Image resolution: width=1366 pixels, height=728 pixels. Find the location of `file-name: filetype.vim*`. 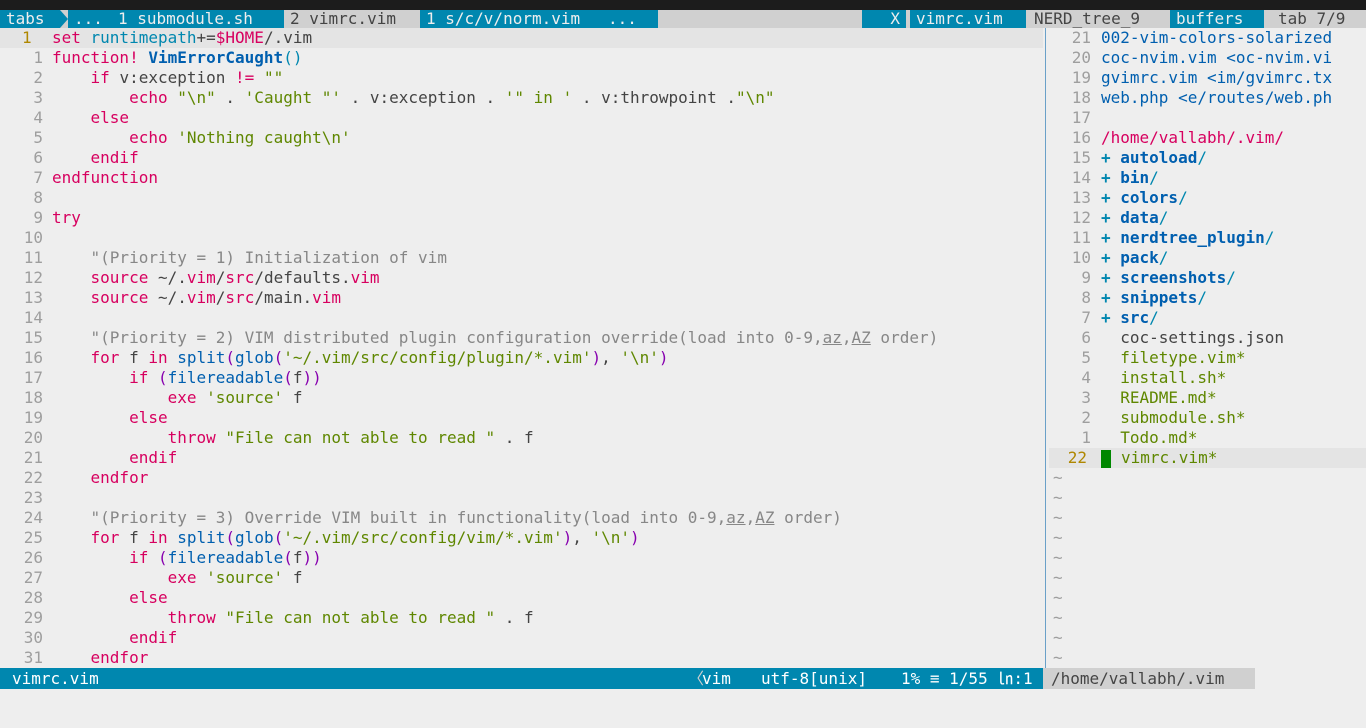

file-name: filetype.vim* is located at coordinates (1182, 357).